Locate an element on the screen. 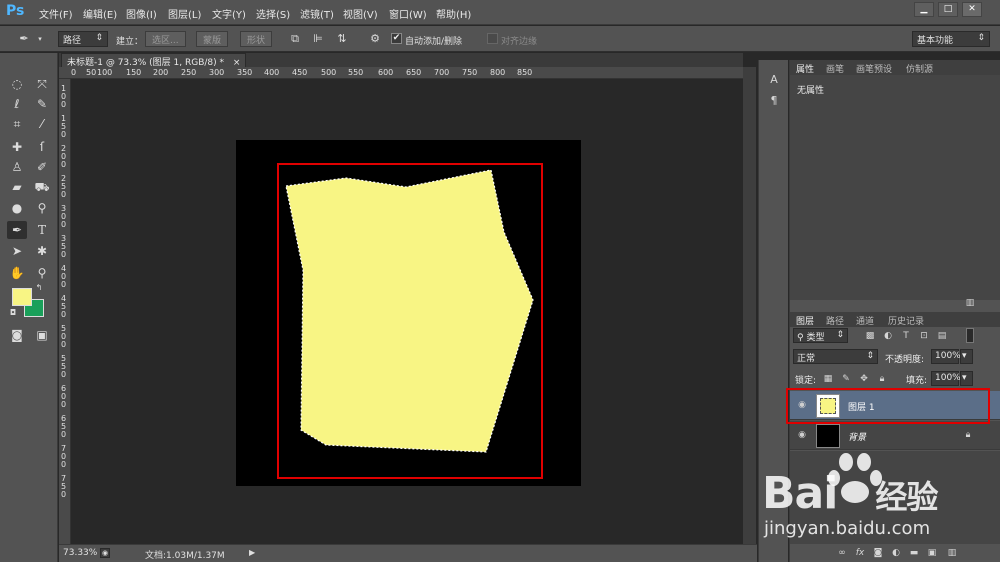 The height and width of the screenshot is (562, 1000). gear-icon: ⚙ is located at coordinates (375, 39).